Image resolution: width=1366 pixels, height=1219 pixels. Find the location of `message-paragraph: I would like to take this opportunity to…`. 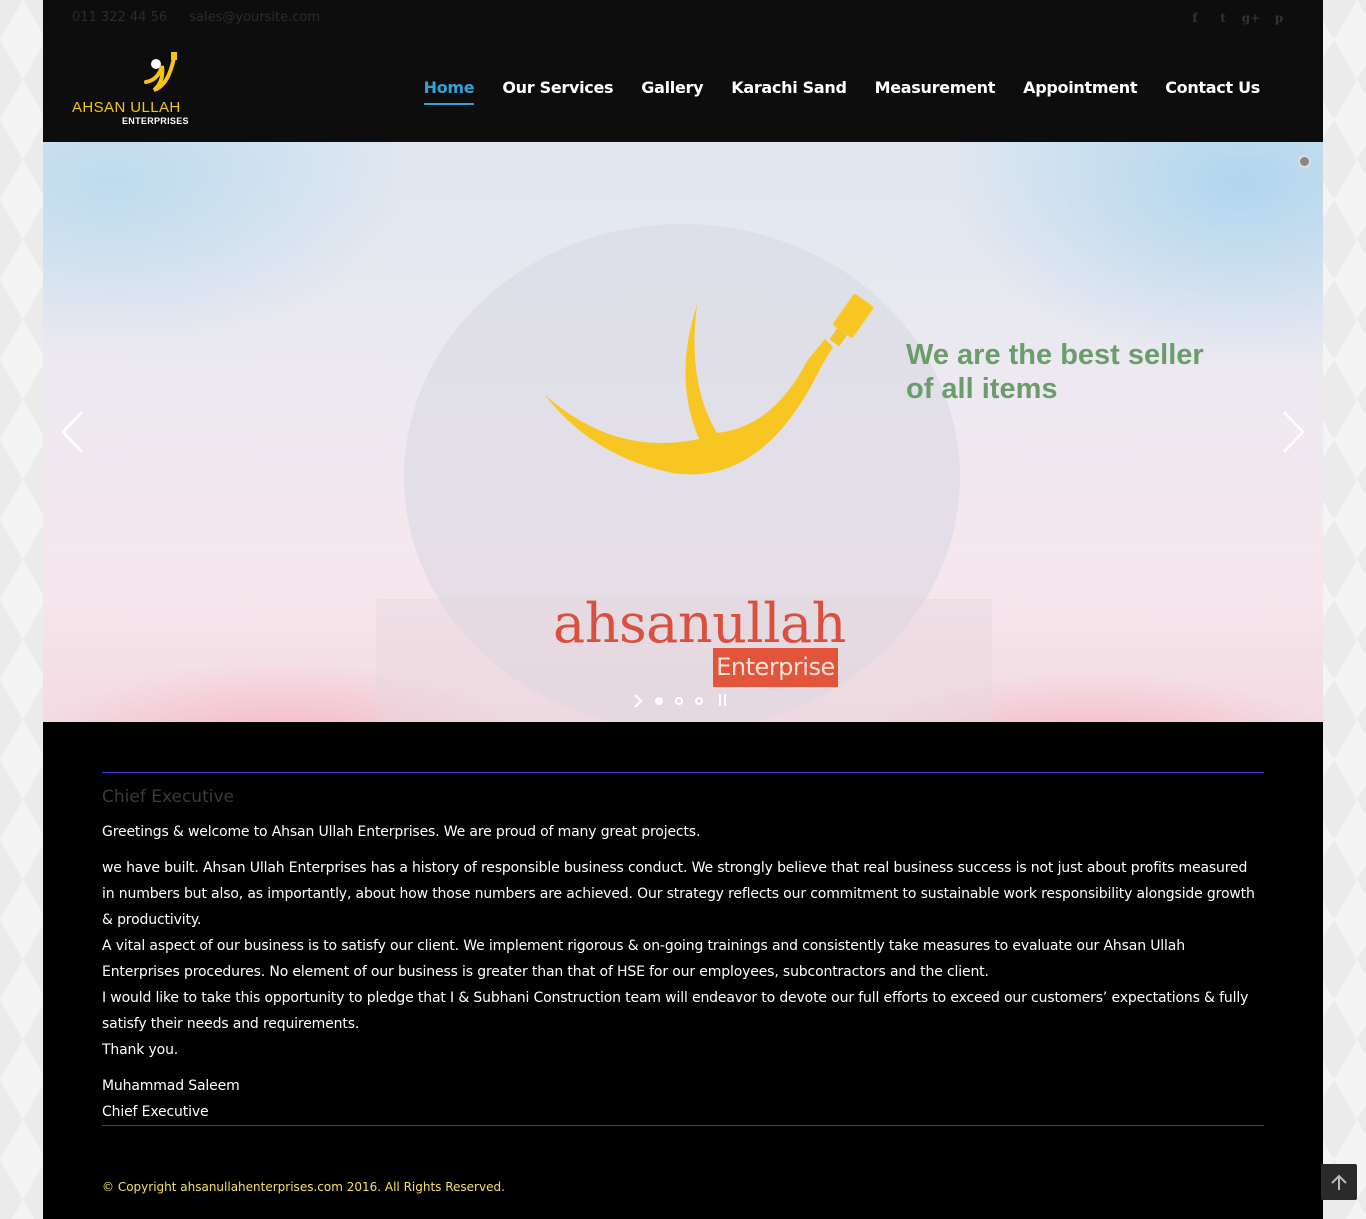

message-paragraph: I would like to take this opportunity to… is located at coordinates (675, 1011).